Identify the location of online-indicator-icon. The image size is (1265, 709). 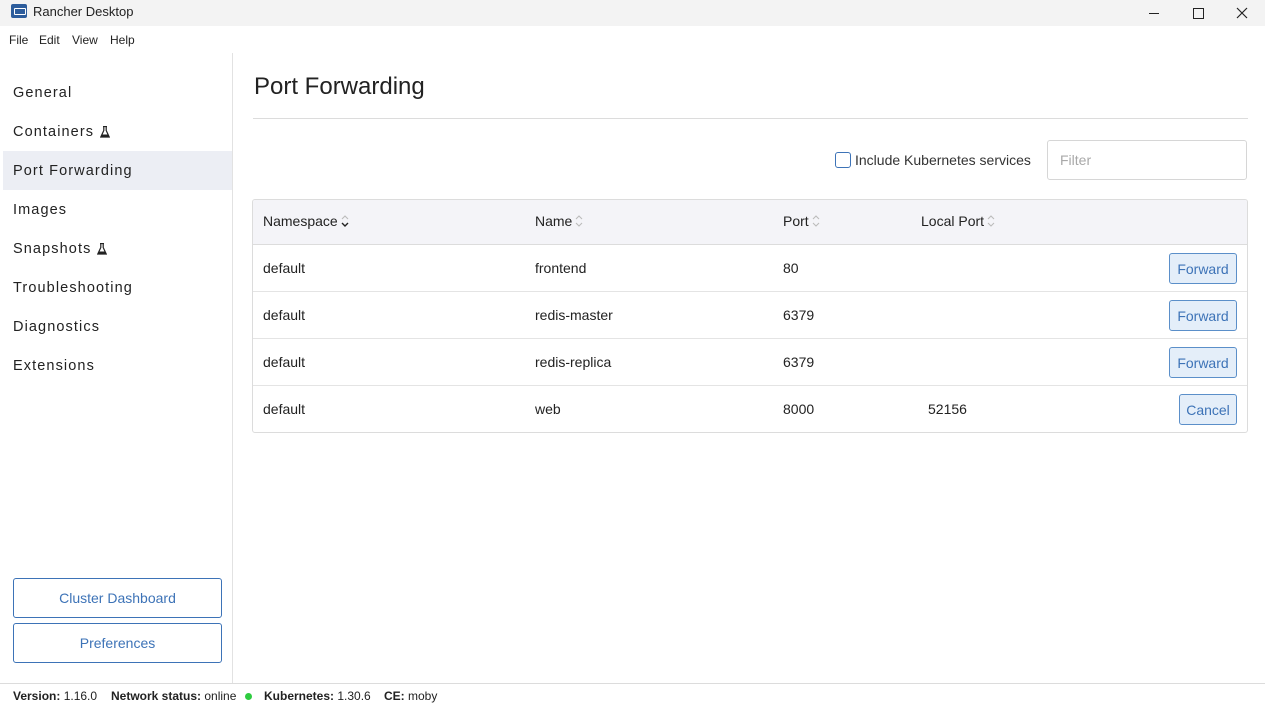
(248, 697).